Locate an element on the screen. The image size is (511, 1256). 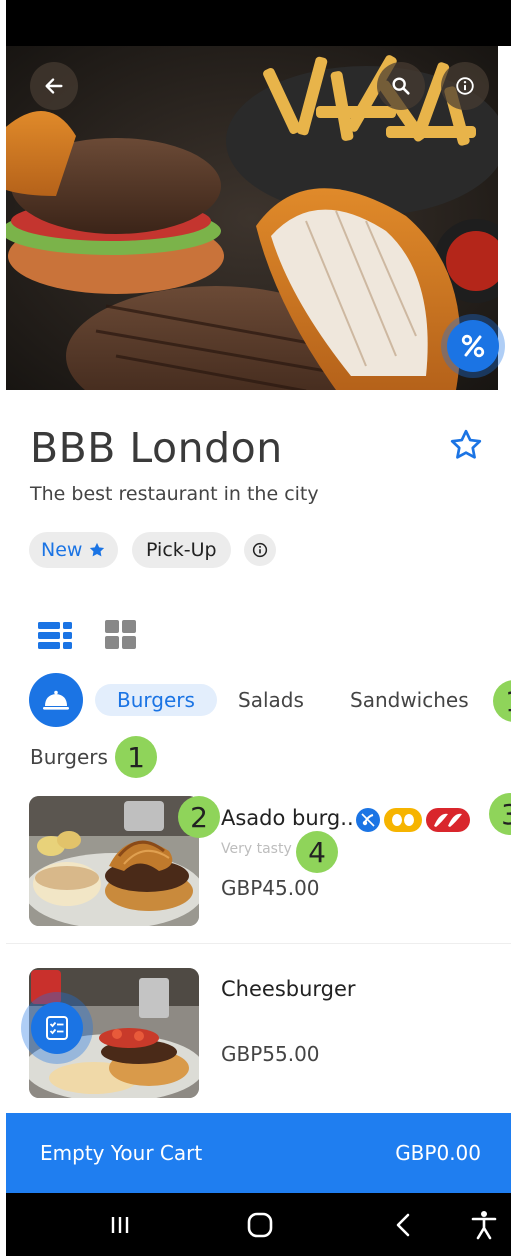
restaurant-info-button is located at coordinates (260, 550).